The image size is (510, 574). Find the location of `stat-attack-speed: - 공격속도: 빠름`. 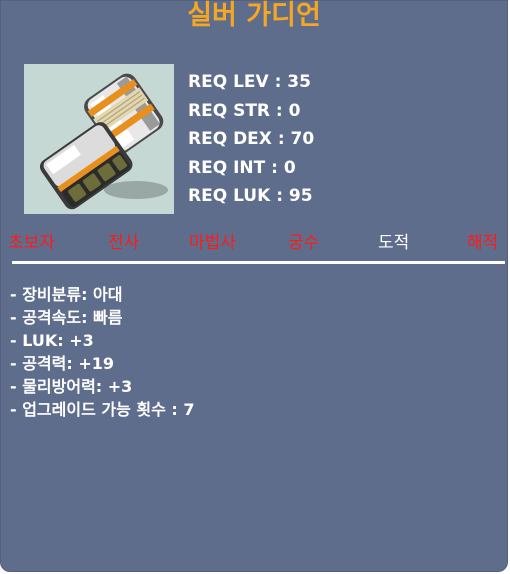

stat-attack-speed: - 공격속도: 빠름 is located at coordinates (66, 317).